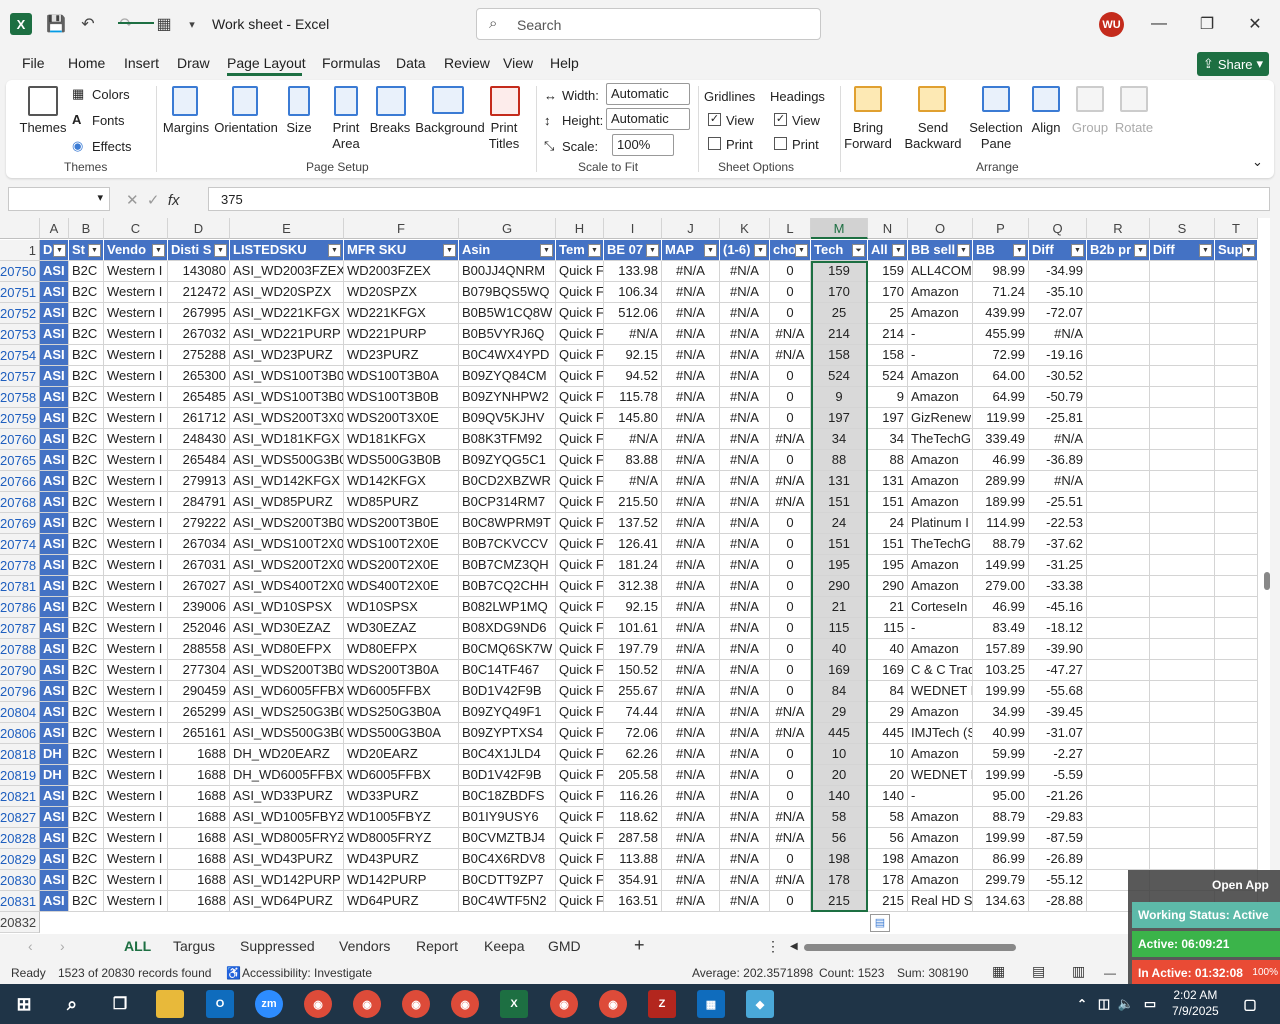  Describe the element at coordinates (287, 880) in the screenshot. I see `table-cell: ASI_WD142PURP` at that location.